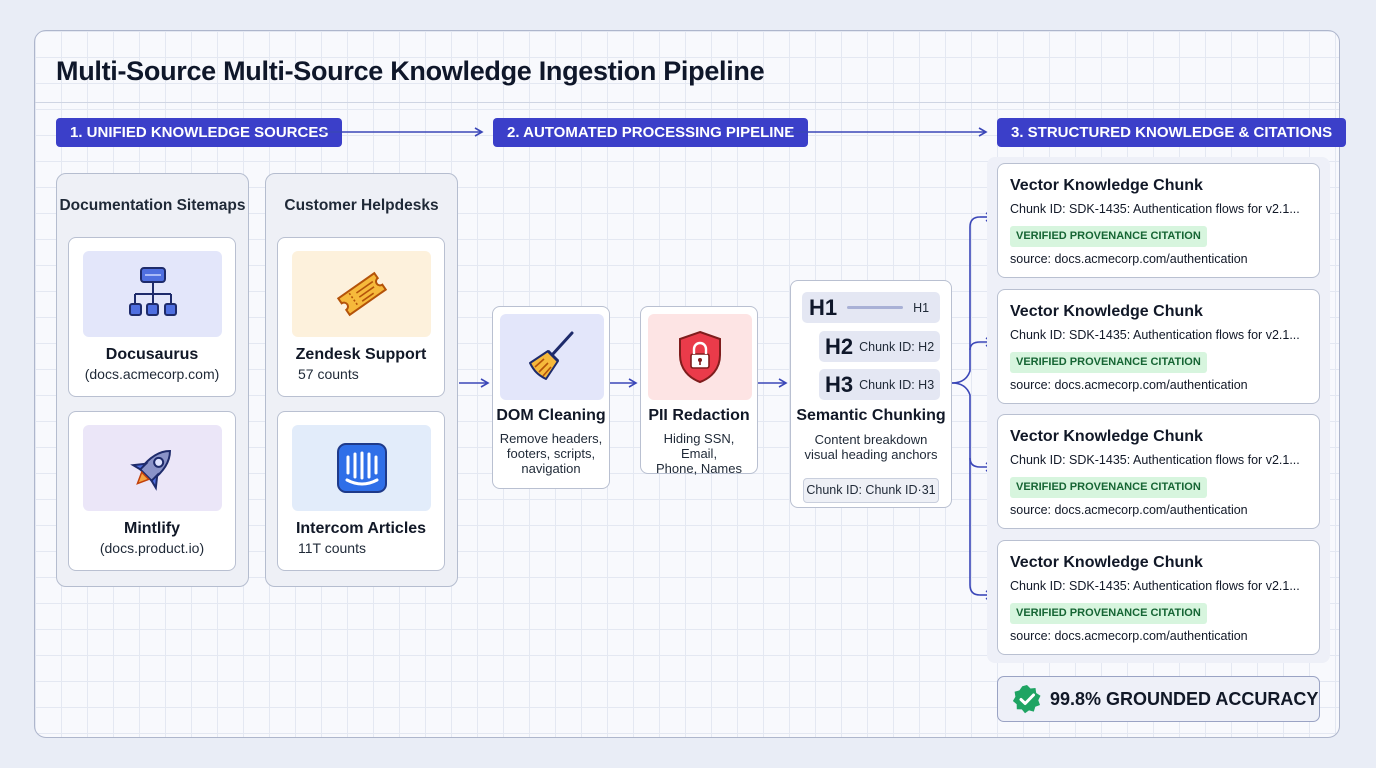  Describe the element at coordinates (361, 528) in the screenshot. I see `source-name: Intercom Articles` at that location.